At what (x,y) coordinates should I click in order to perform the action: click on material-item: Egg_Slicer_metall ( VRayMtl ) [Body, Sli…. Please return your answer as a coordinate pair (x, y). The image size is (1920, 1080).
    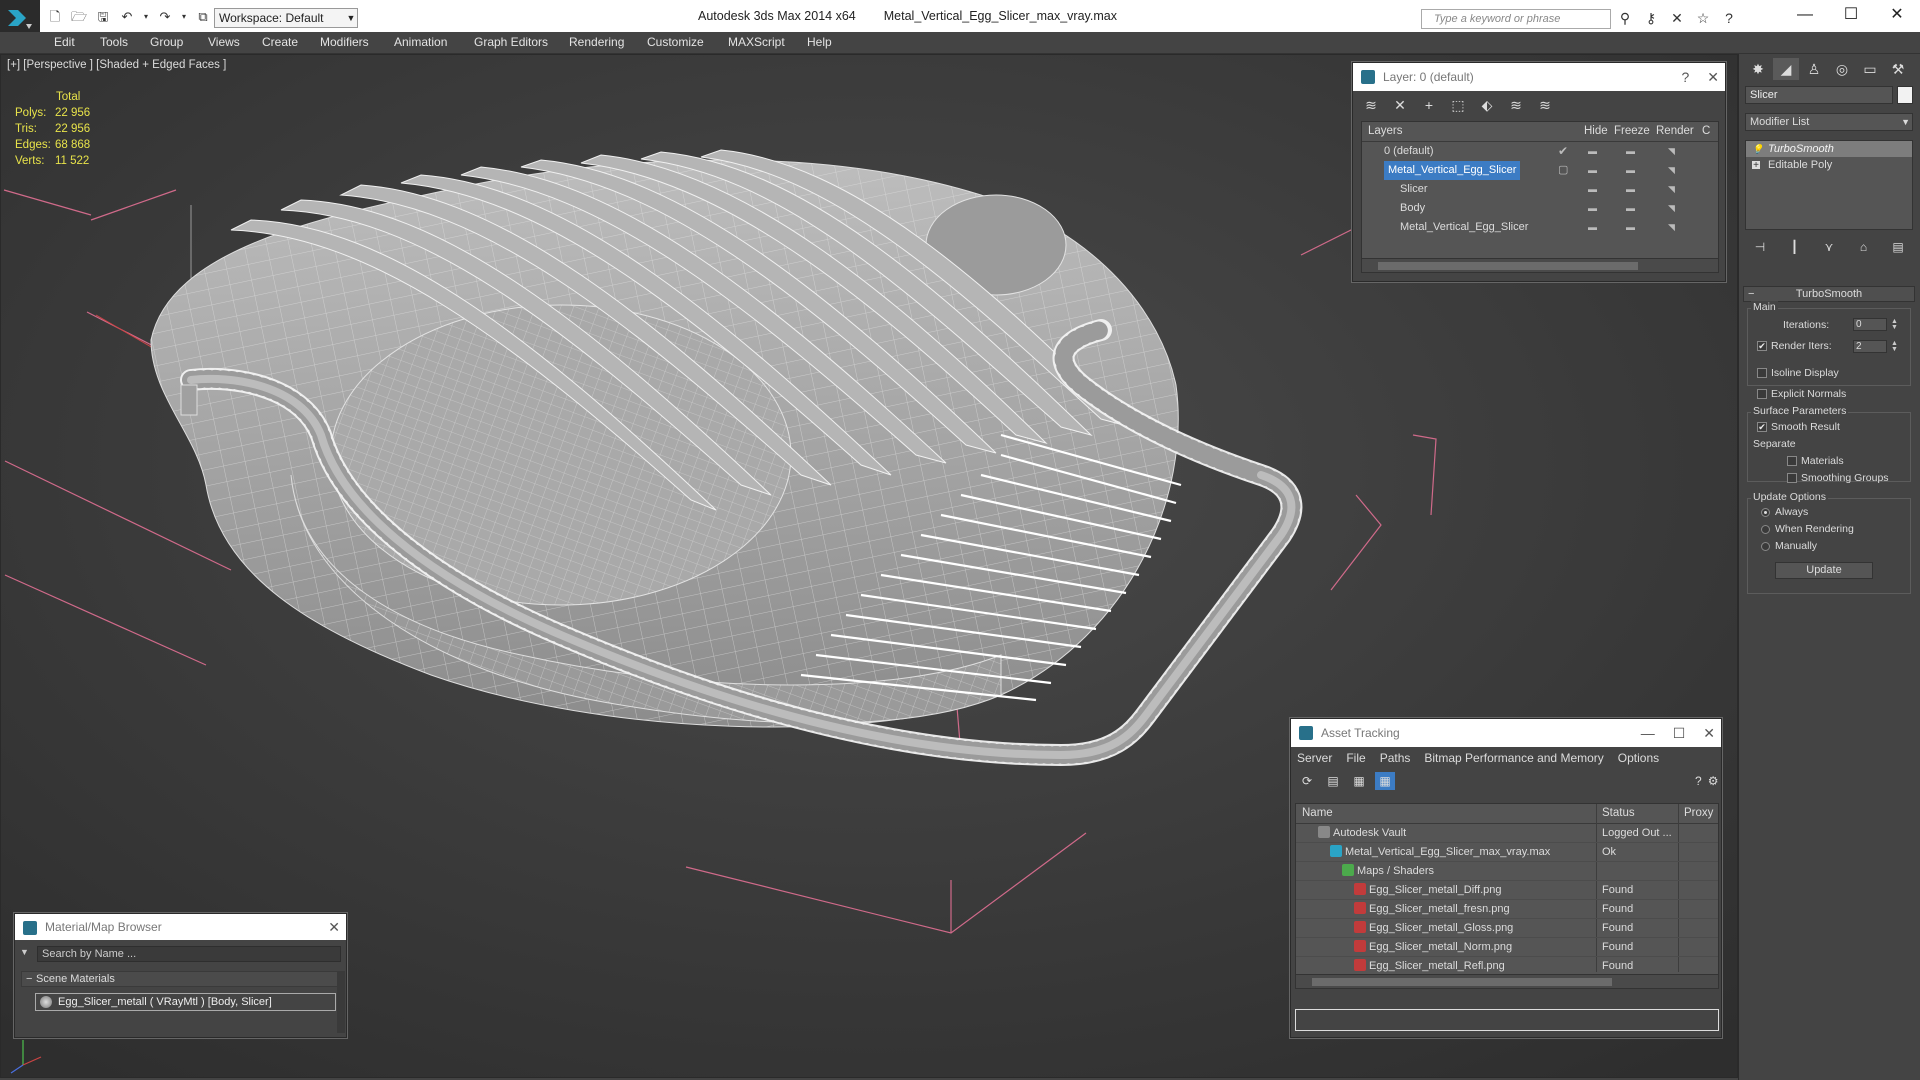
    Looking at the image, I should click on (185, 1002).